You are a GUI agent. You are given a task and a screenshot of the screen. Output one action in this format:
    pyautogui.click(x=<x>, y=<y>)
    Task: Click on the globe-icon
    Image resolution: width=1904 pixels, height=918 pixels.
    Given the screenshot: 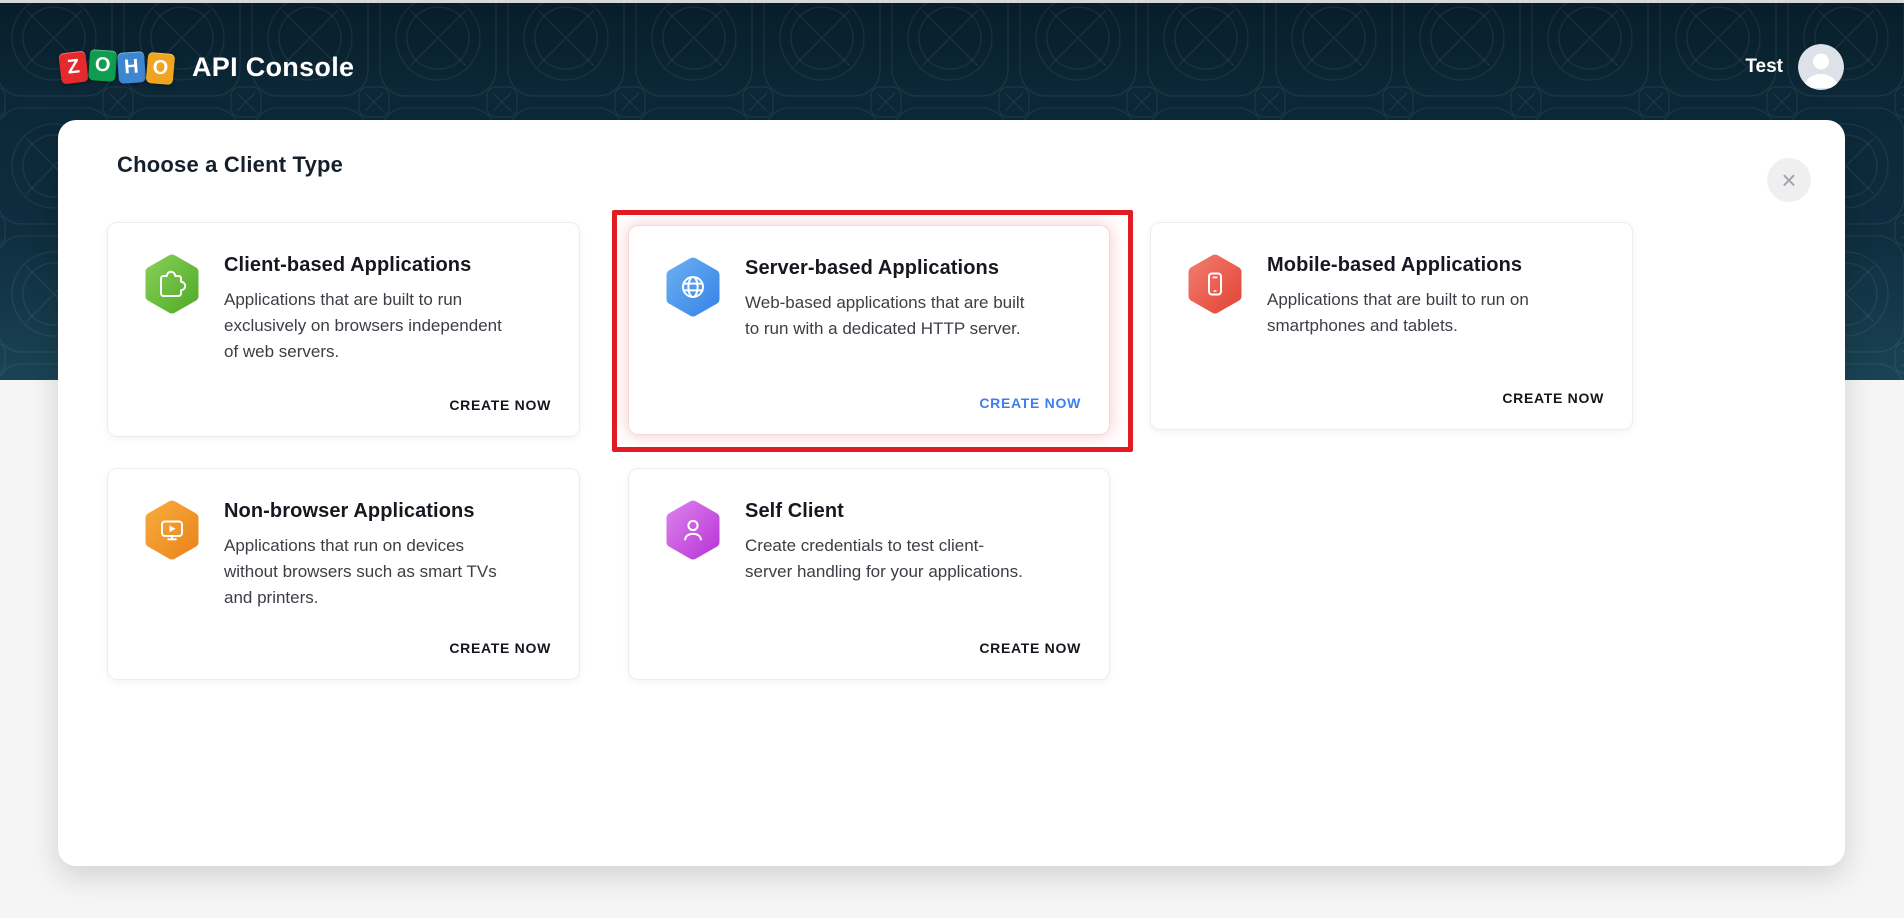 What is the action you would take?
    pyautogui.click(x=693, y=287)
    